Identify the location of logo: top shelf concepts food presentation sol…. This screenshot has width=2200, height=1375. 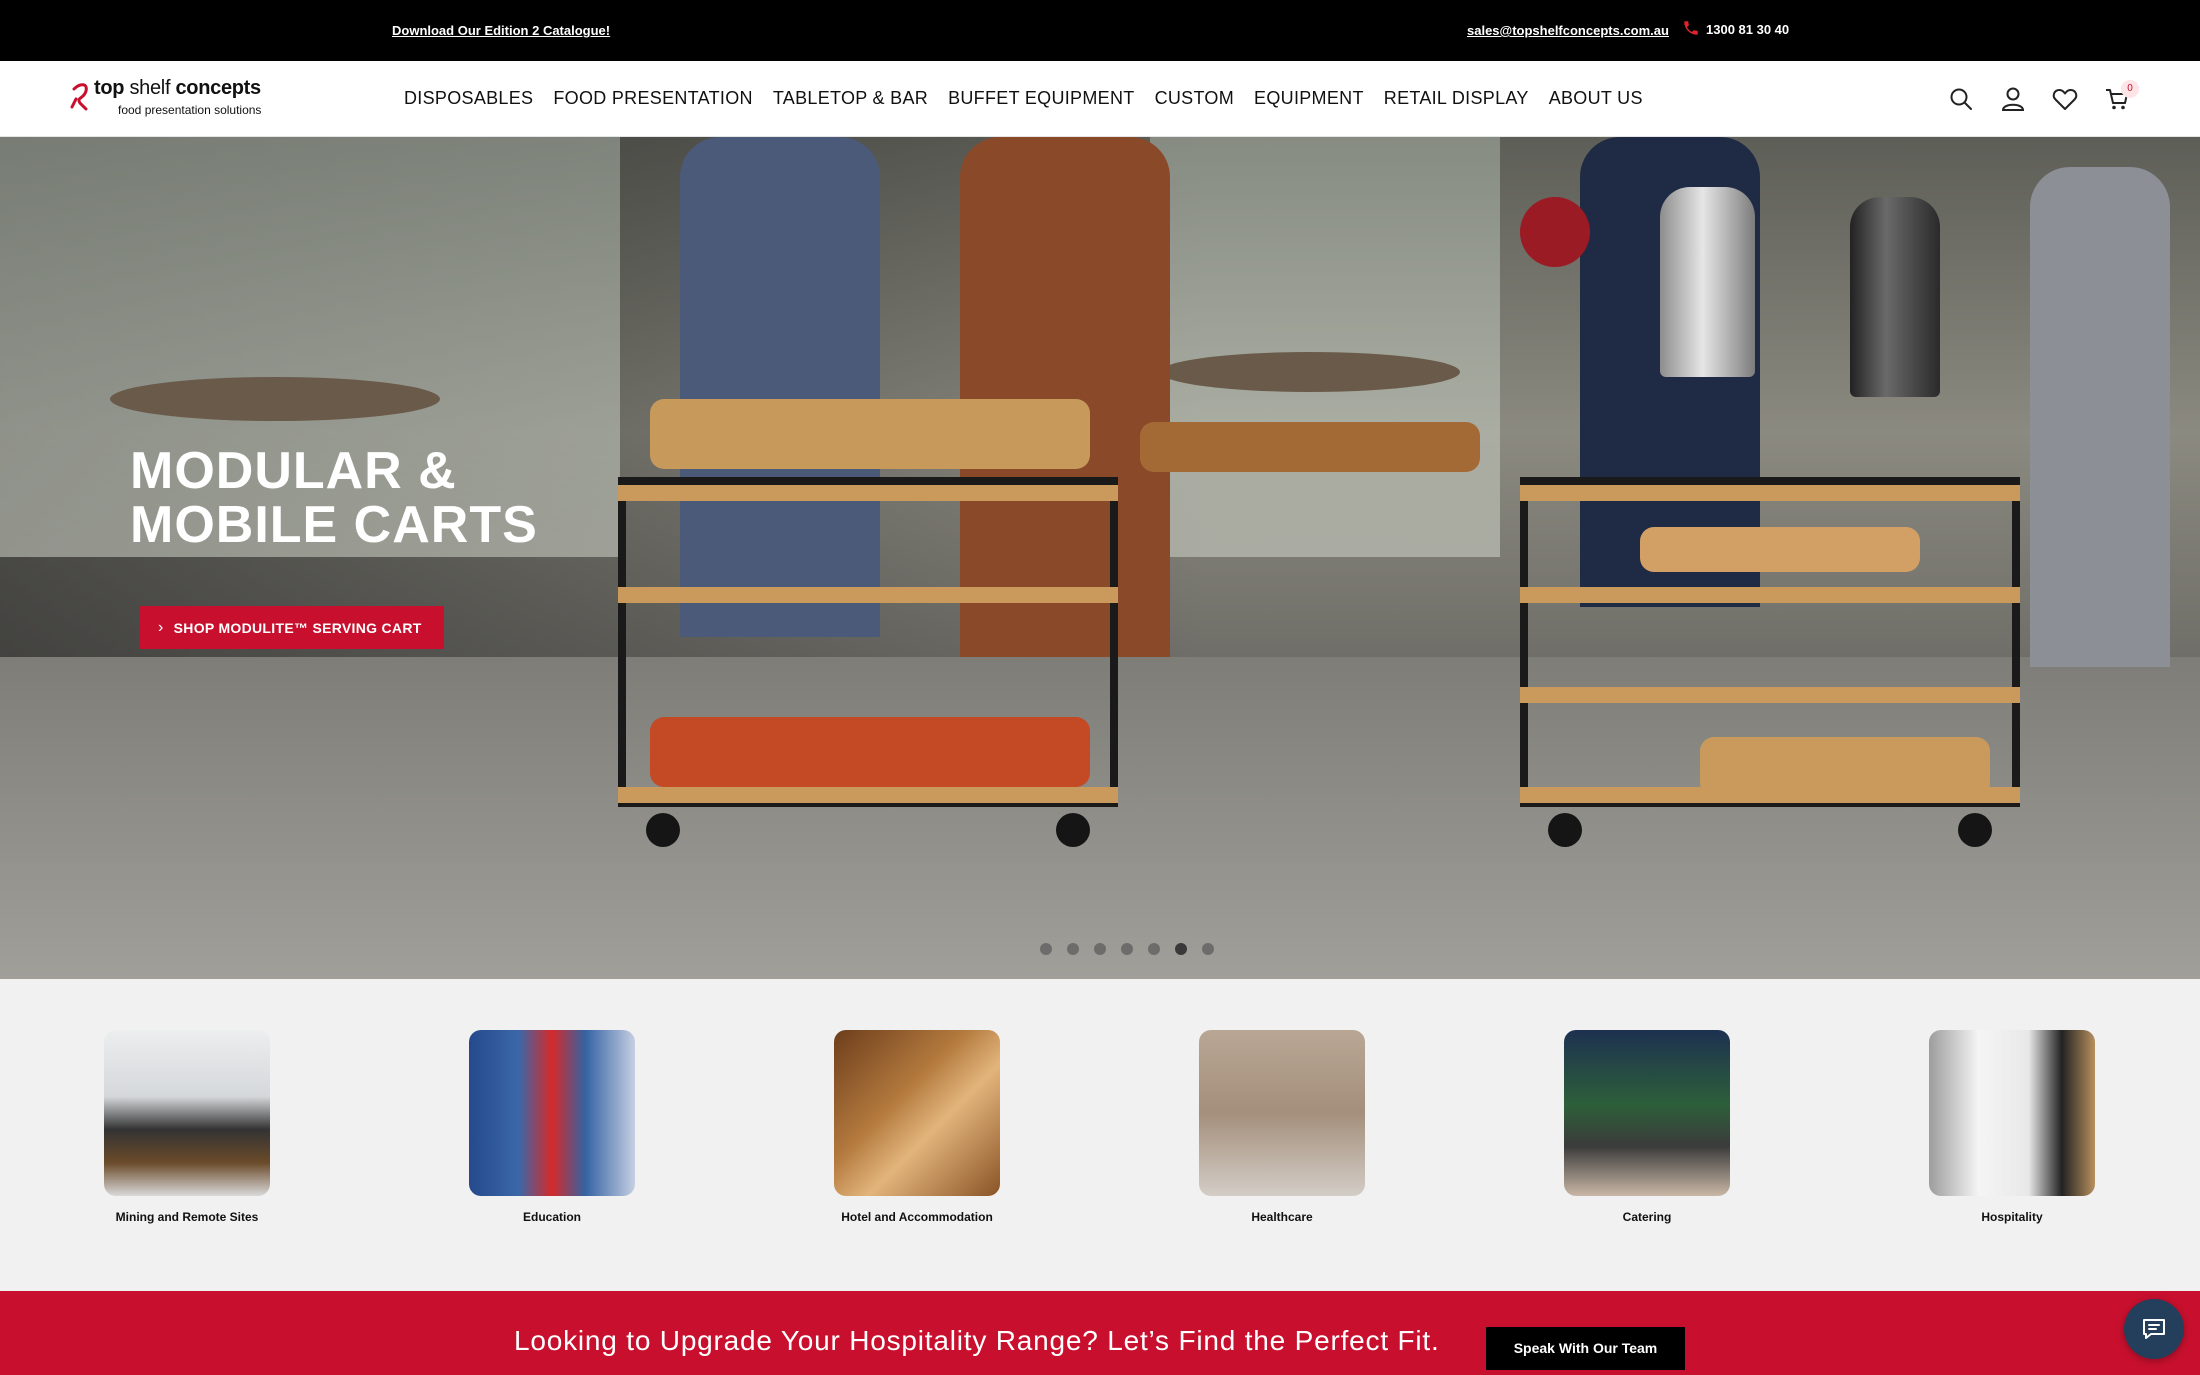
(170, 100).